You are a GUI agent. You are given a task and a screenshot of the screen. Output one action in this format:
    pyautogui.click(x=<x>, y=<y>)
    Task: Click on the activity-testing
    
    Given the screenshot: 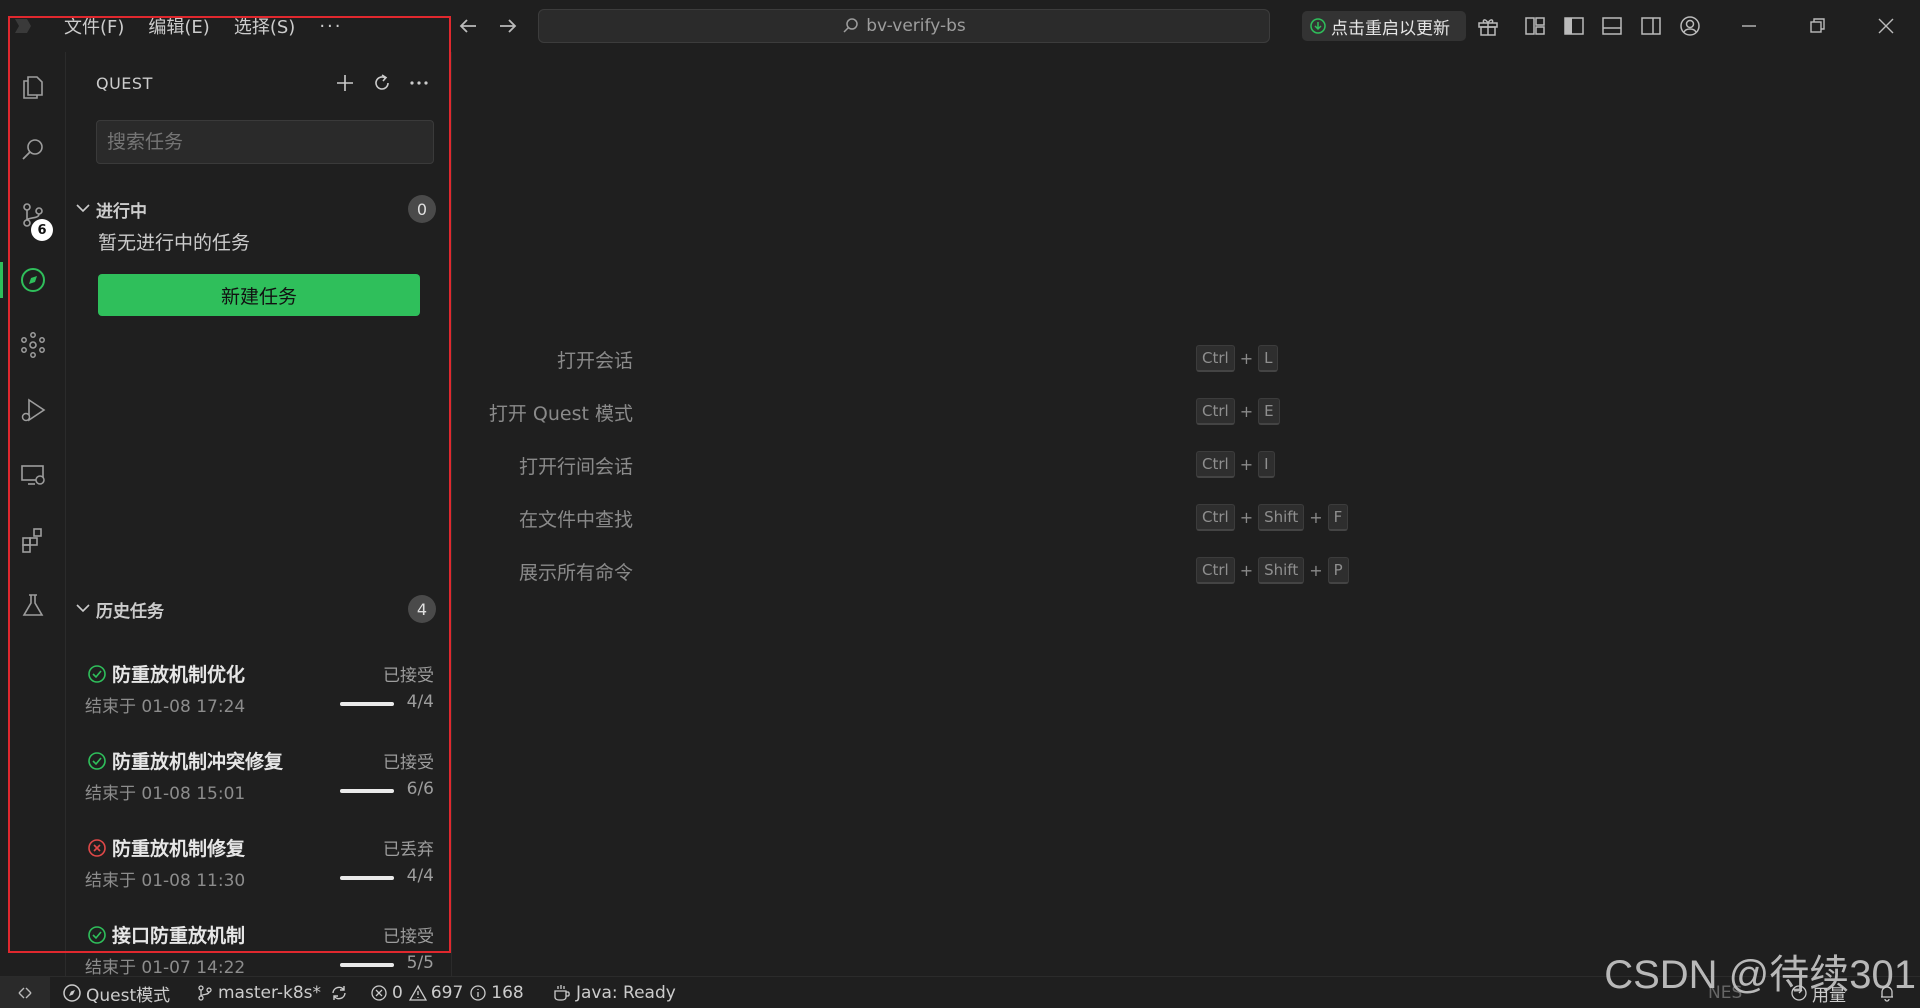 What is the action you would take?
    pyautogui.click(x=33, y=605)
    